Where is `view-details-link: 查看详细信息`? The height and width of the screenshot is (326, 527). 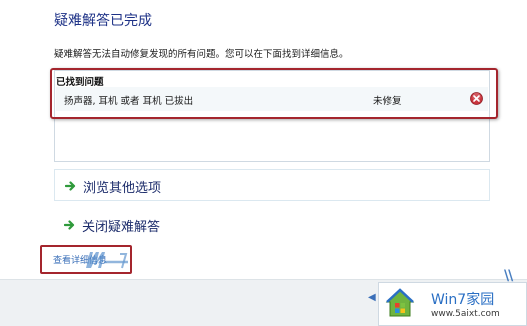
view-details-link: 查看详细信息 is located at coordinates (80, 259).